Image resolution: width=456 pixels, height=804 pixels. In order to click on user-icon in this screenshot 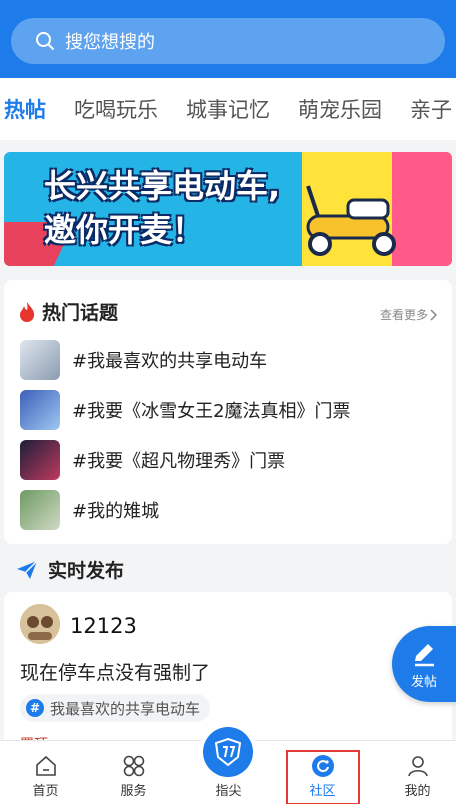, I will do `click(417, 766)`.